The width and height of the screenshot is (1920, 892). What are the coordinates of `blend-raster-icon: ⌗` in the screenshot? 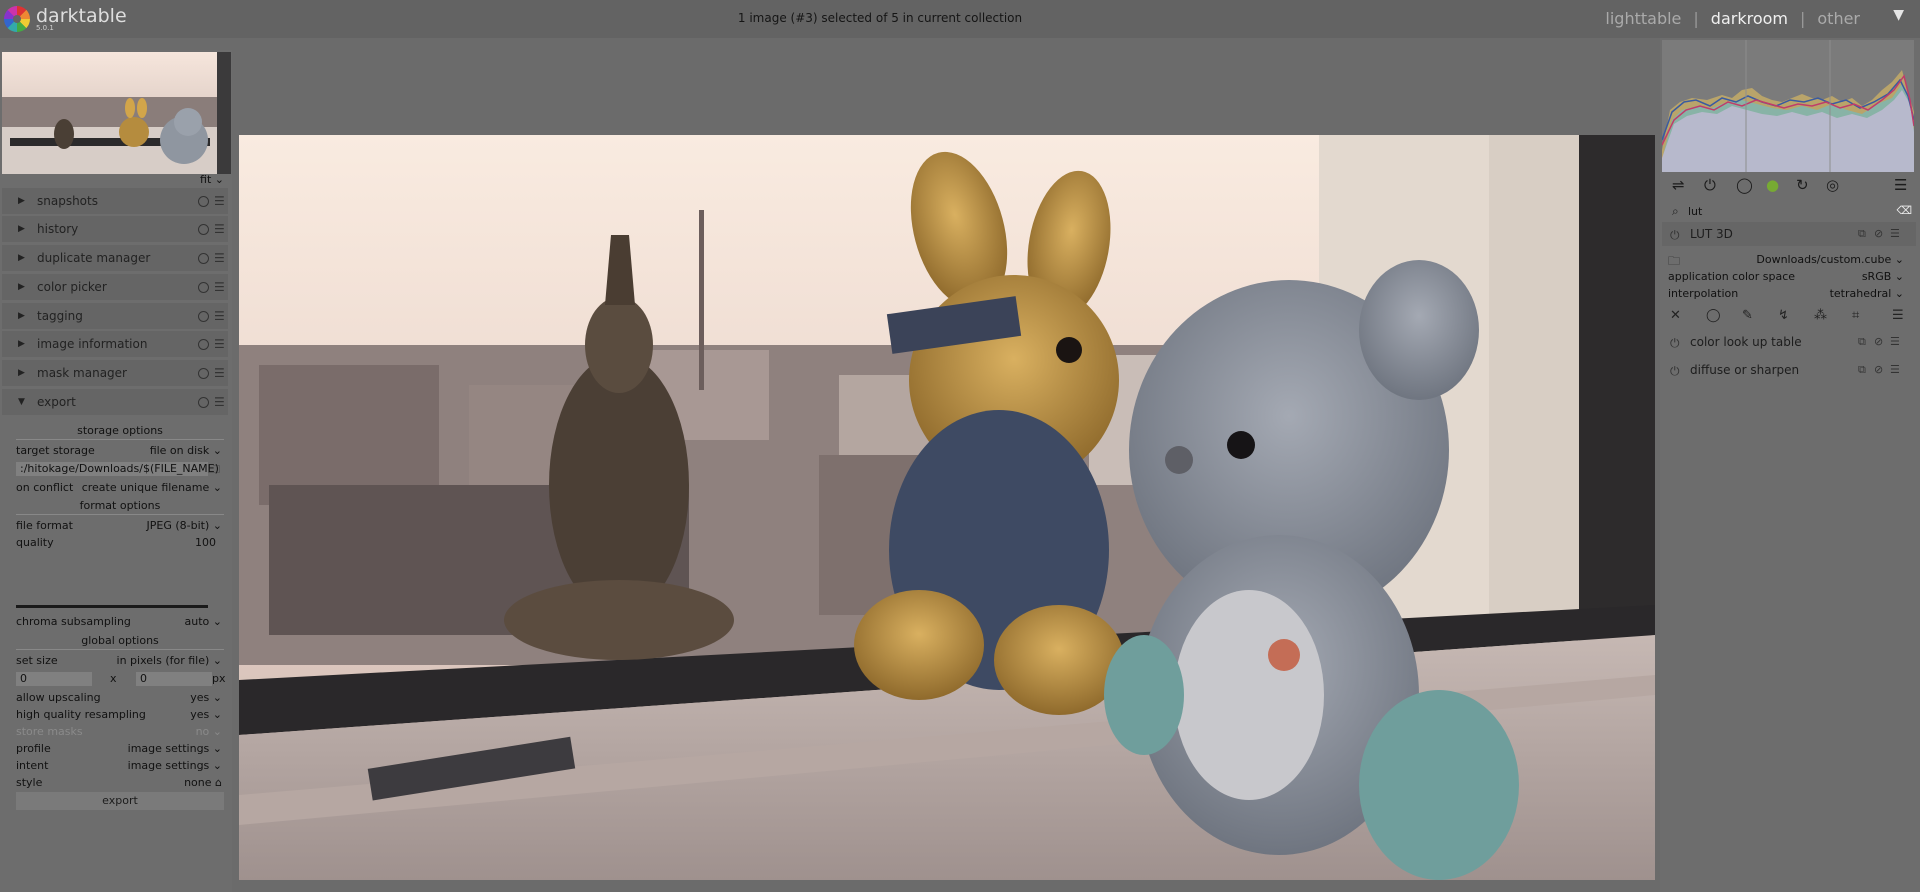 It's located at (1855, 315).